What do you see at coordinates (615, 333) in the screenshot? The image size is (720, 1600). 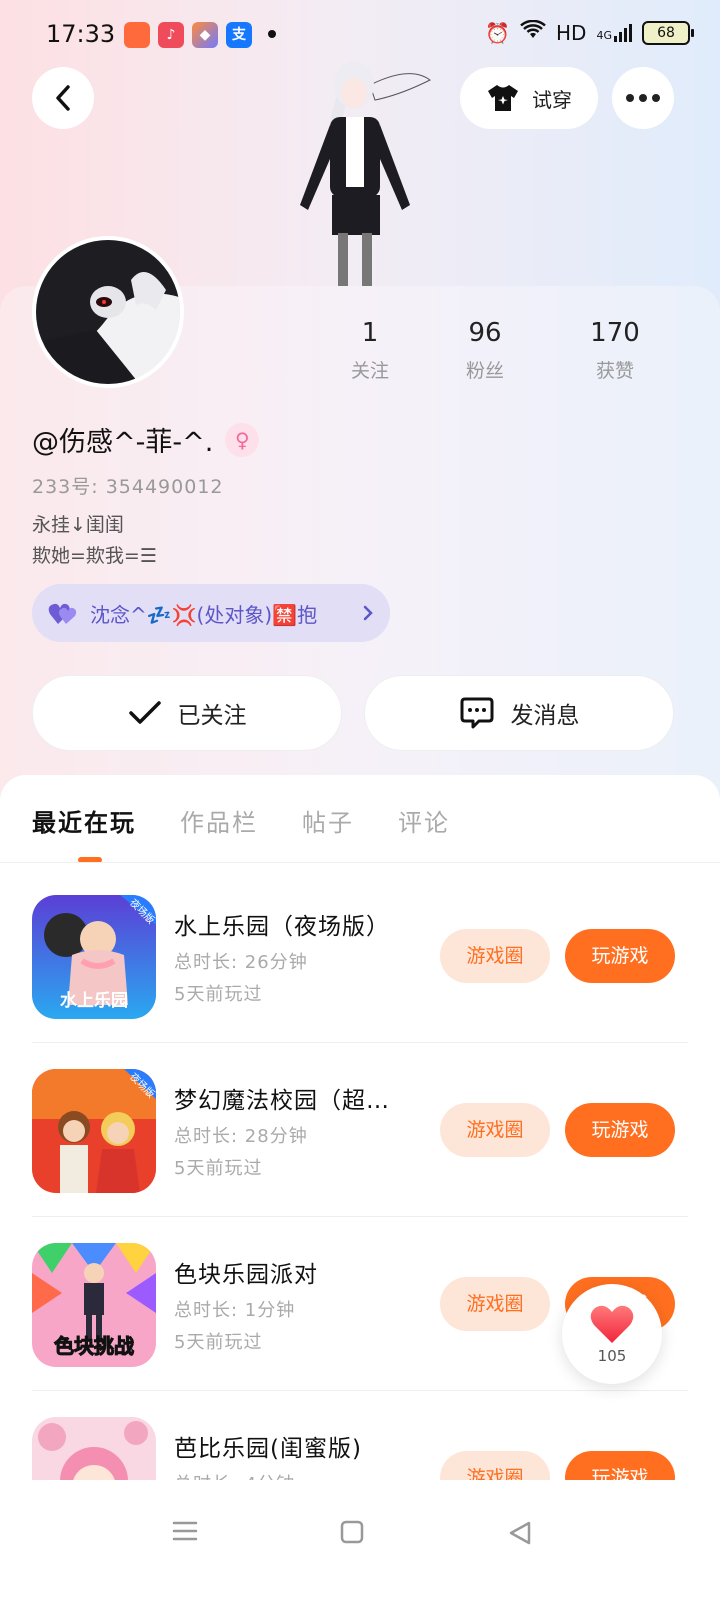 I see `stat-number: 170` at bounding box center [615, 333].